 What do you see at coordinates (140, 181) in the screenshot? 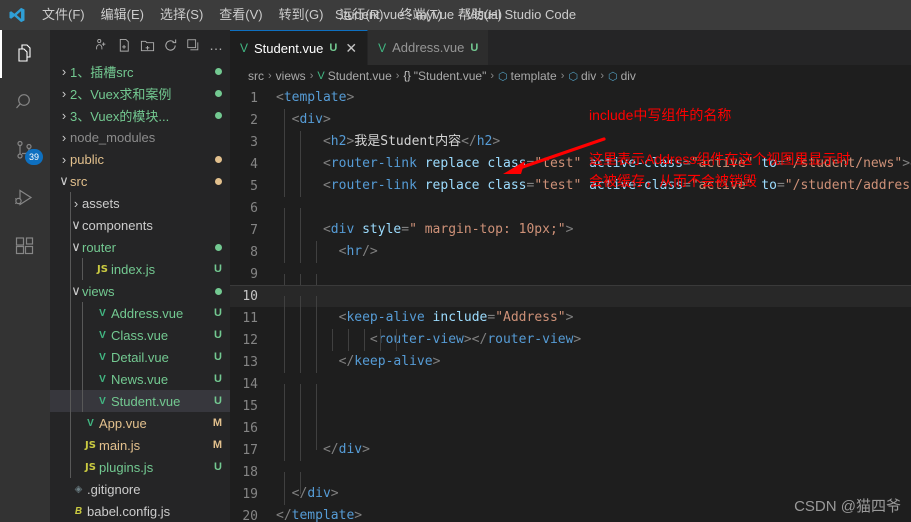
I see `tree-item-src: ∨ src` at bounding box center [140, 181].